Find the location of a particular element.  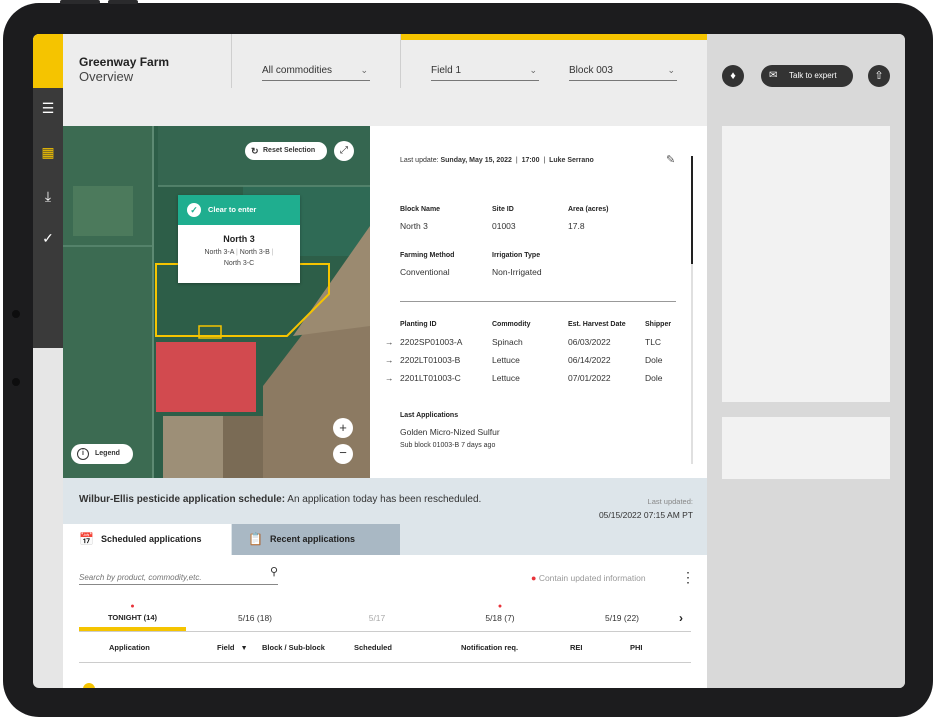

subblock-link: North 3-C is located at coordinates (239, 263).